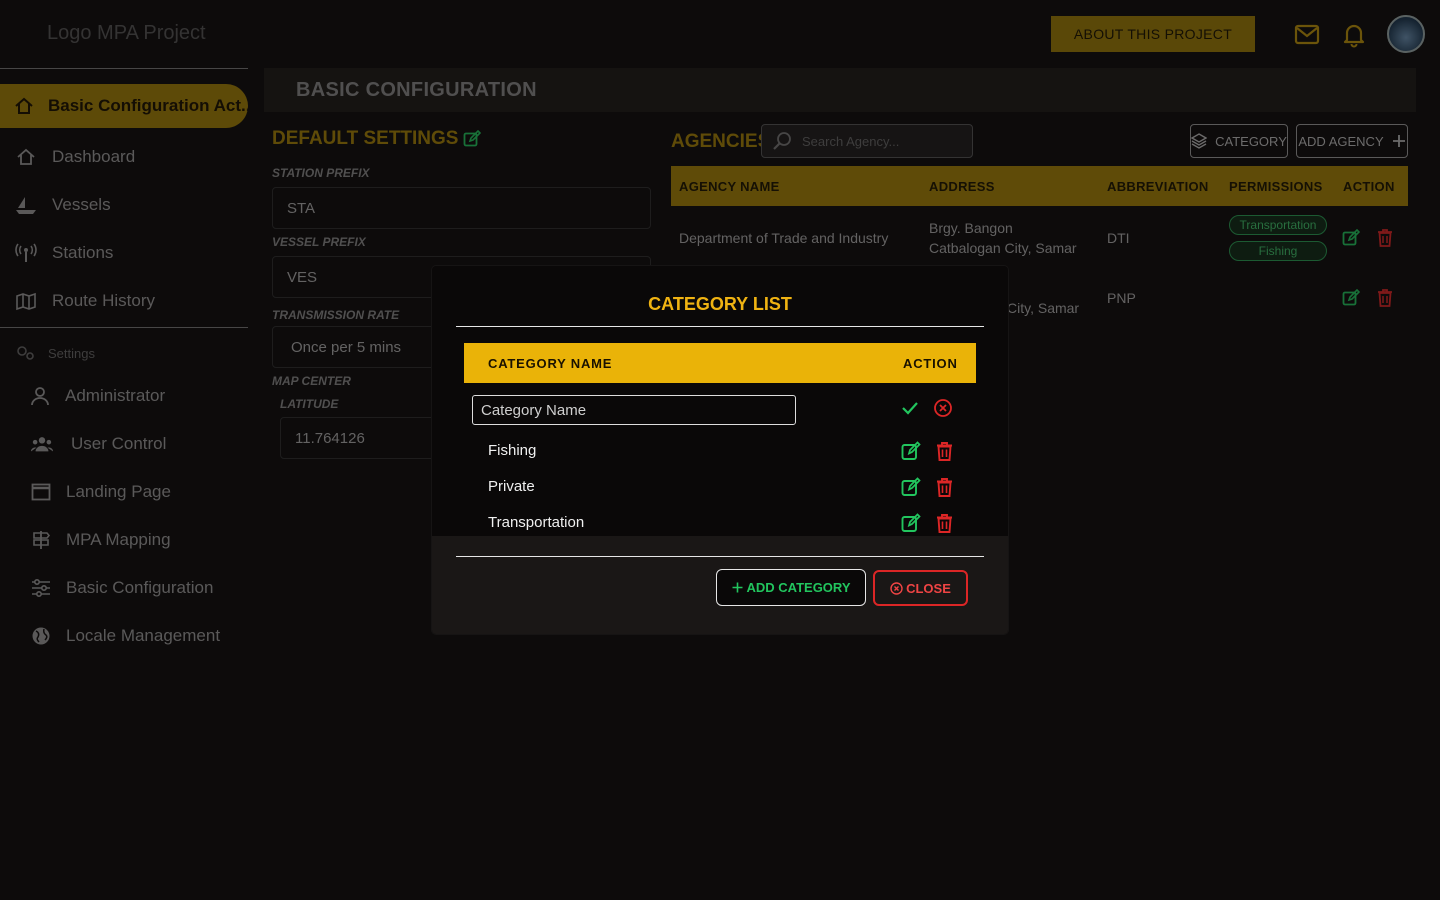 The image size is (1440, 900). What do you see at coordinates (1354, 35) in the screenshot?
I see `bell-icon` at bounding box center [1354, 35].